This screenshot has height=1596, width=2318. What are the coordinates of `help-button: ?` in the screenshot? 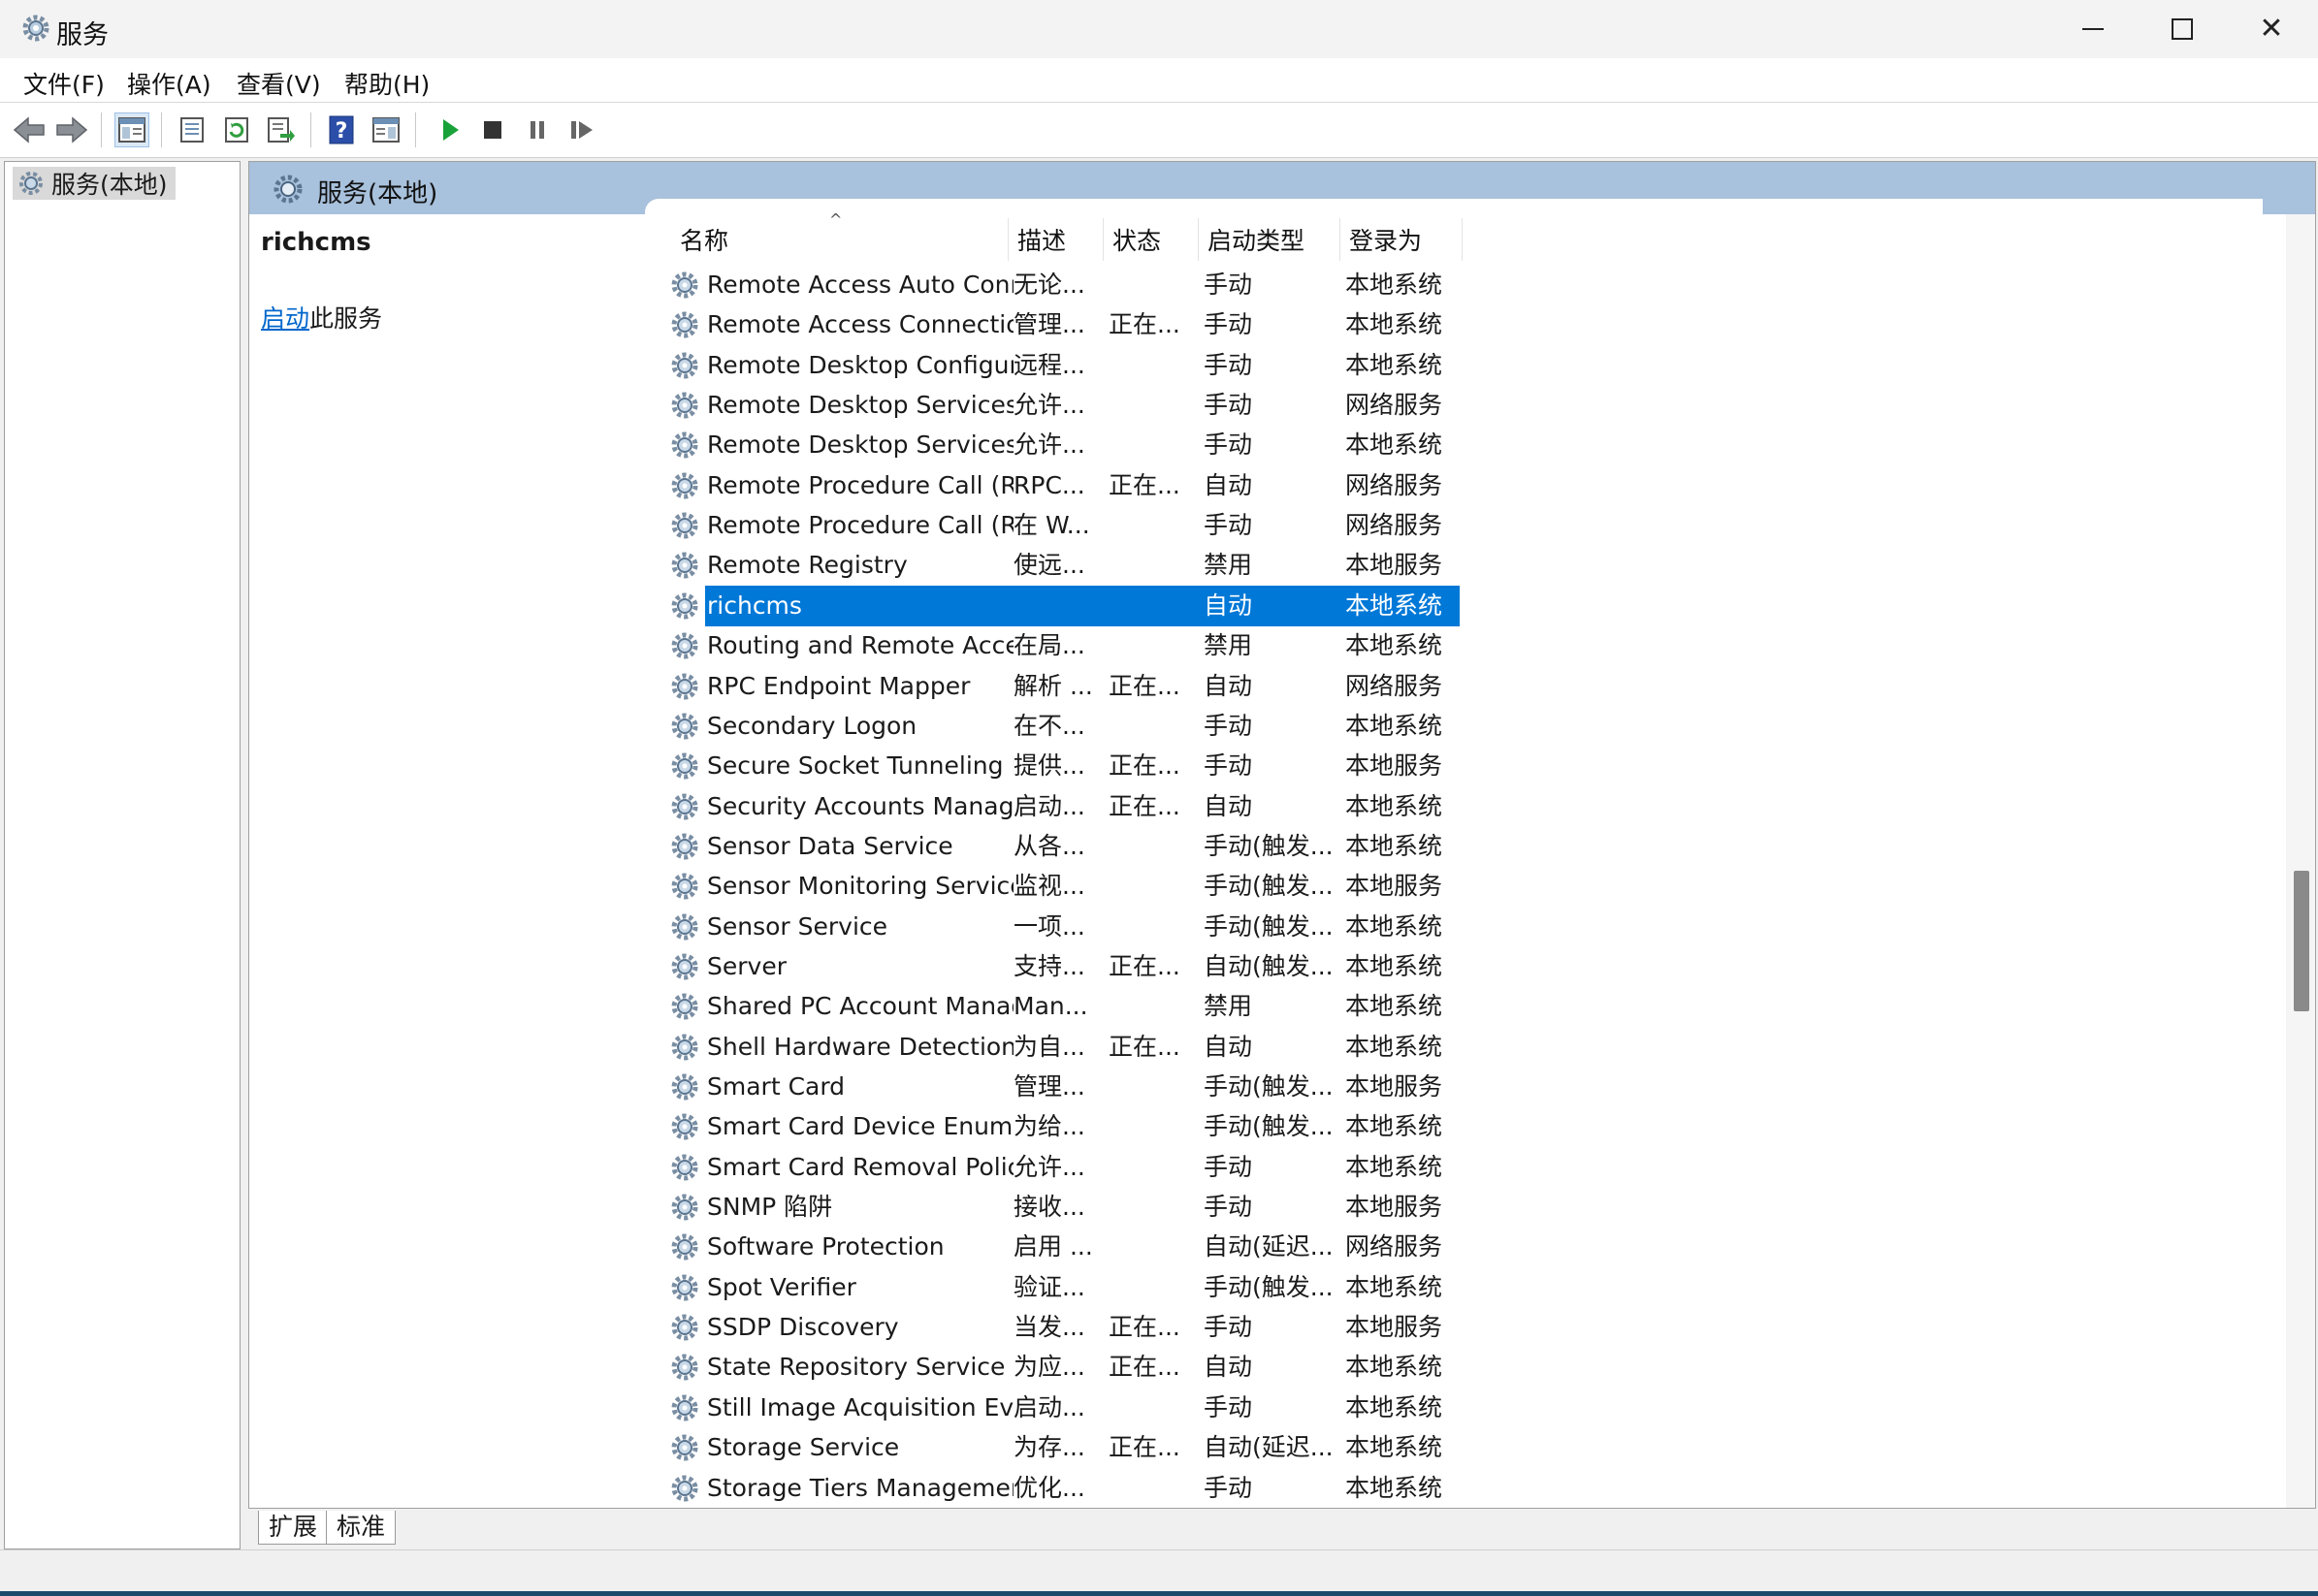 It's located at (342, 129).